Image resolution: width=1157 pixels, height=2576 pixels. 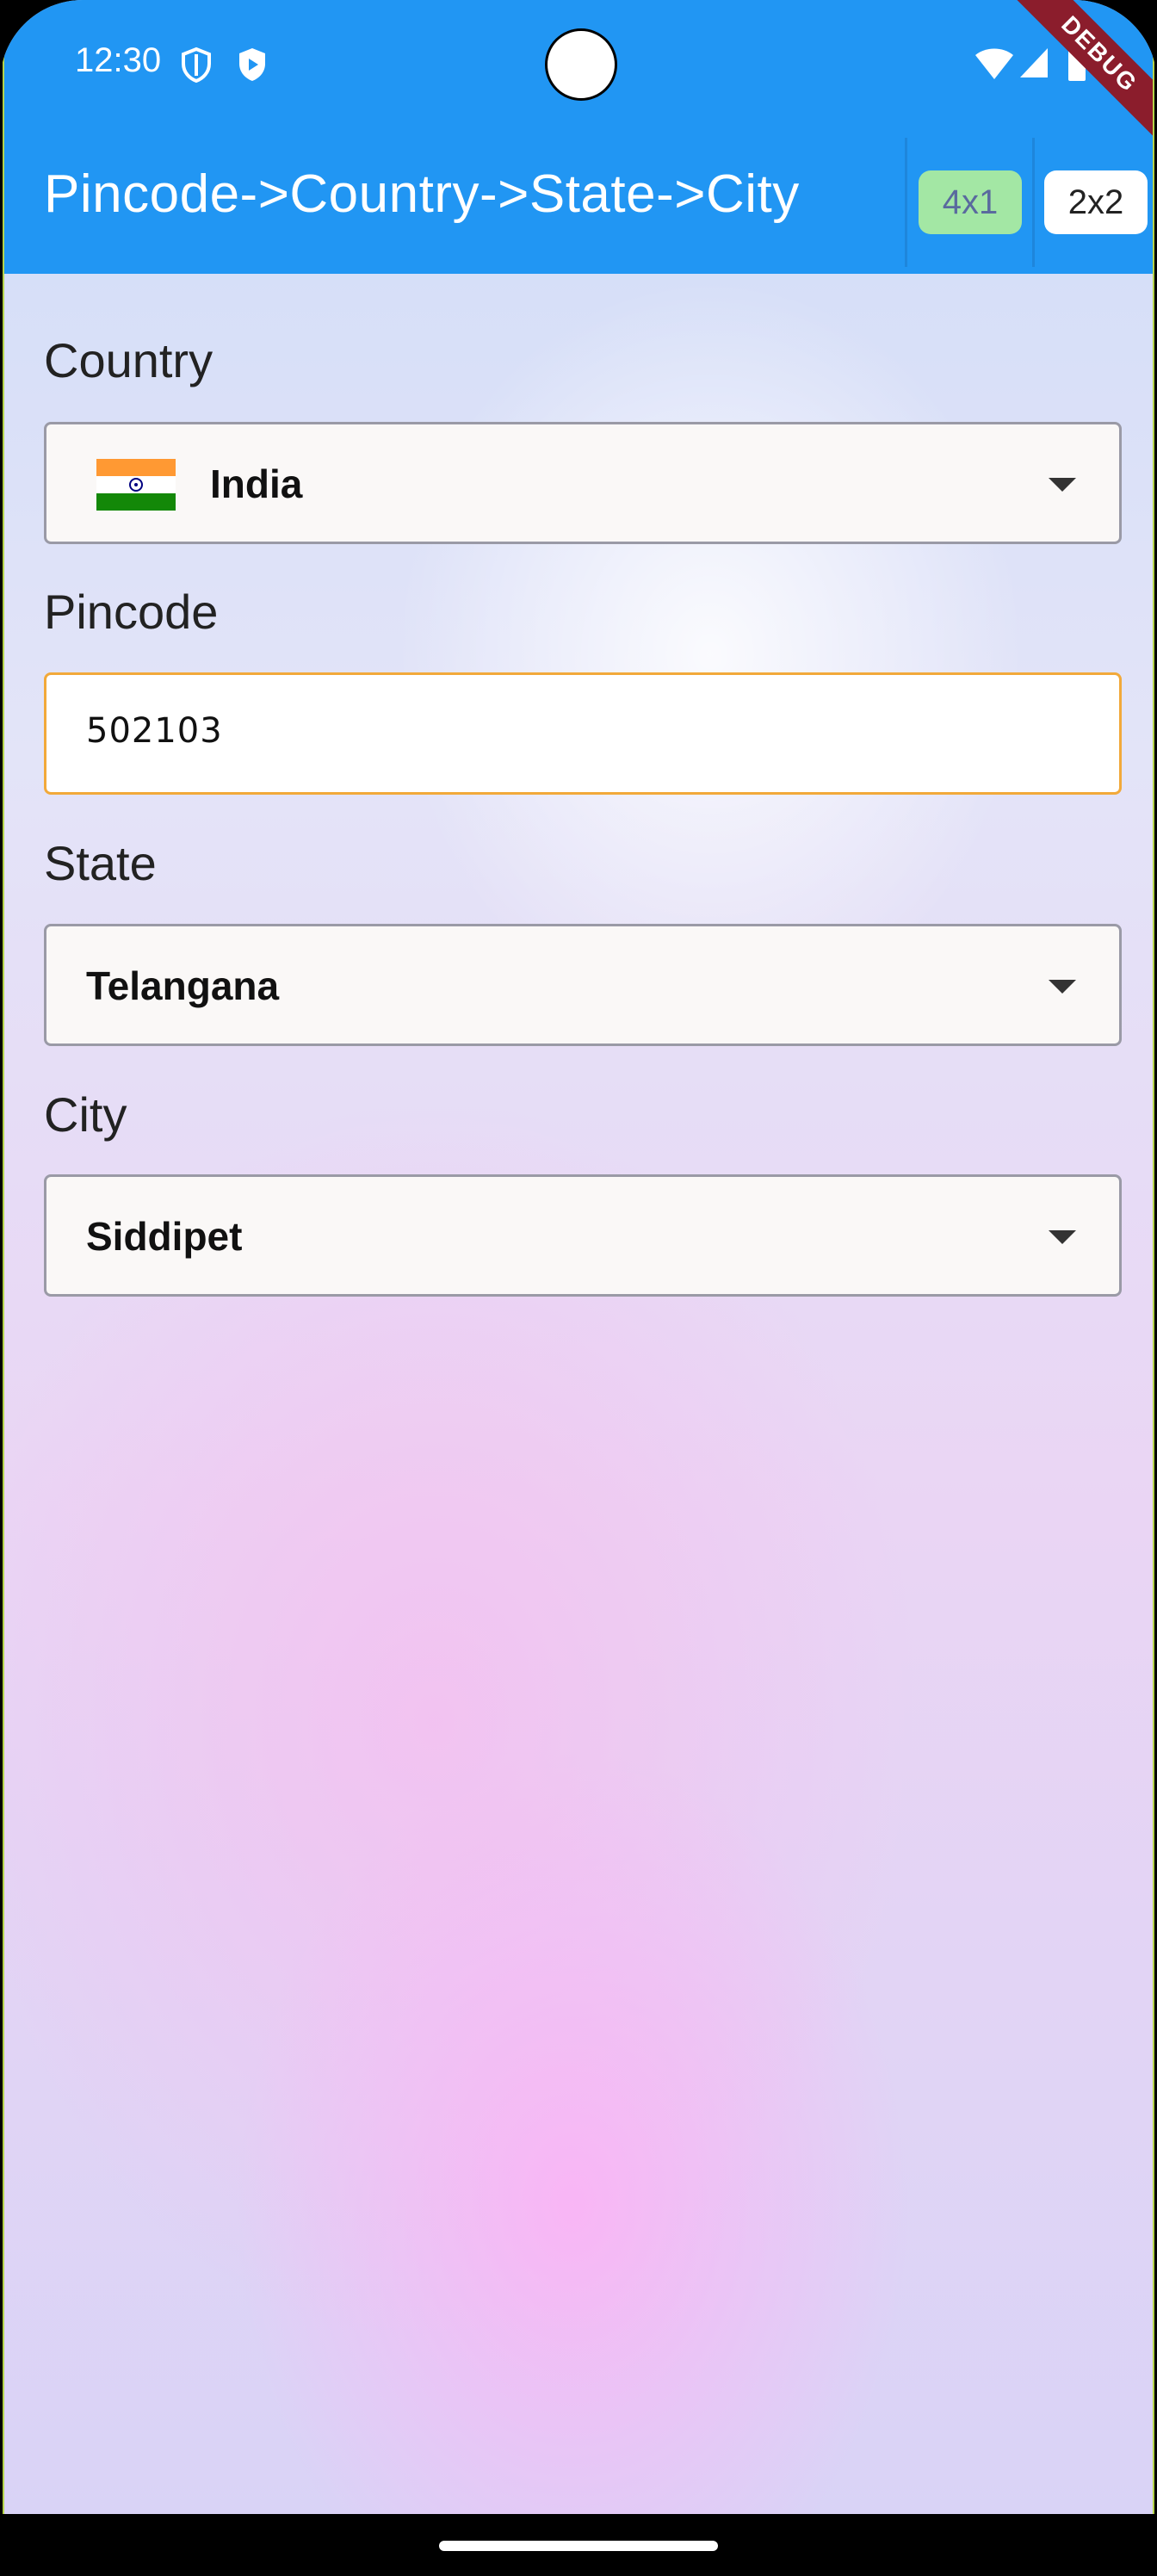 I want to click on home-indicator, so click(x=579, y=2546).